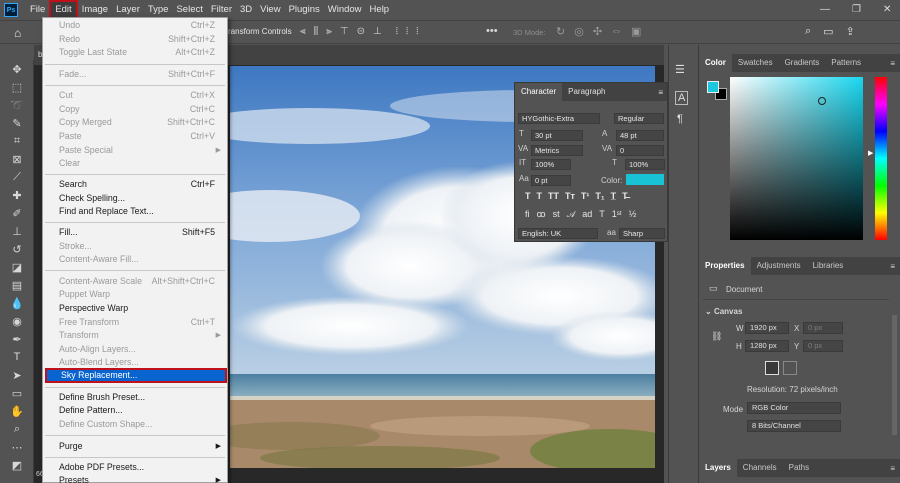 This screenshot has width=900, height=483. I want to click on workspace-icon: ▭, so click(828, 31).